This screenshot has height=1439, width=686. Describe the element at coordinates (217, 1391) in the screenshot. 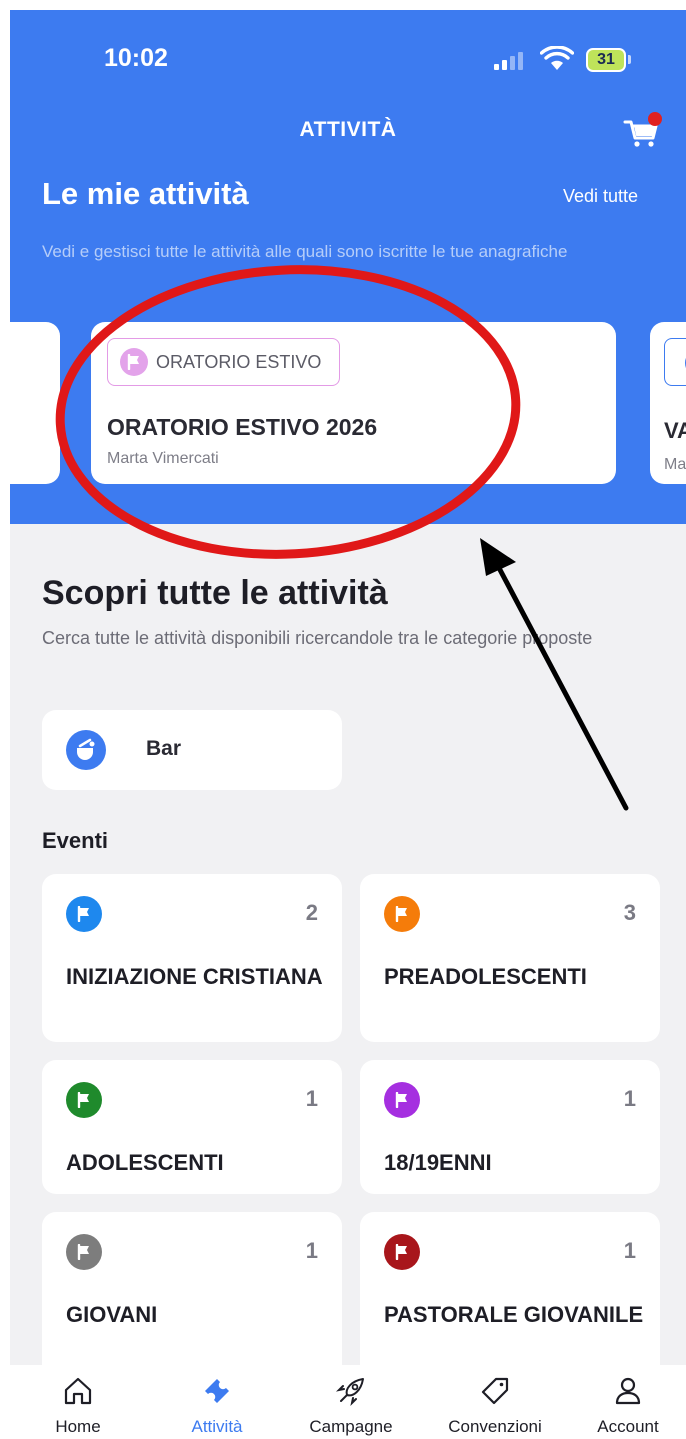

I see `ticket-icon` at that location.